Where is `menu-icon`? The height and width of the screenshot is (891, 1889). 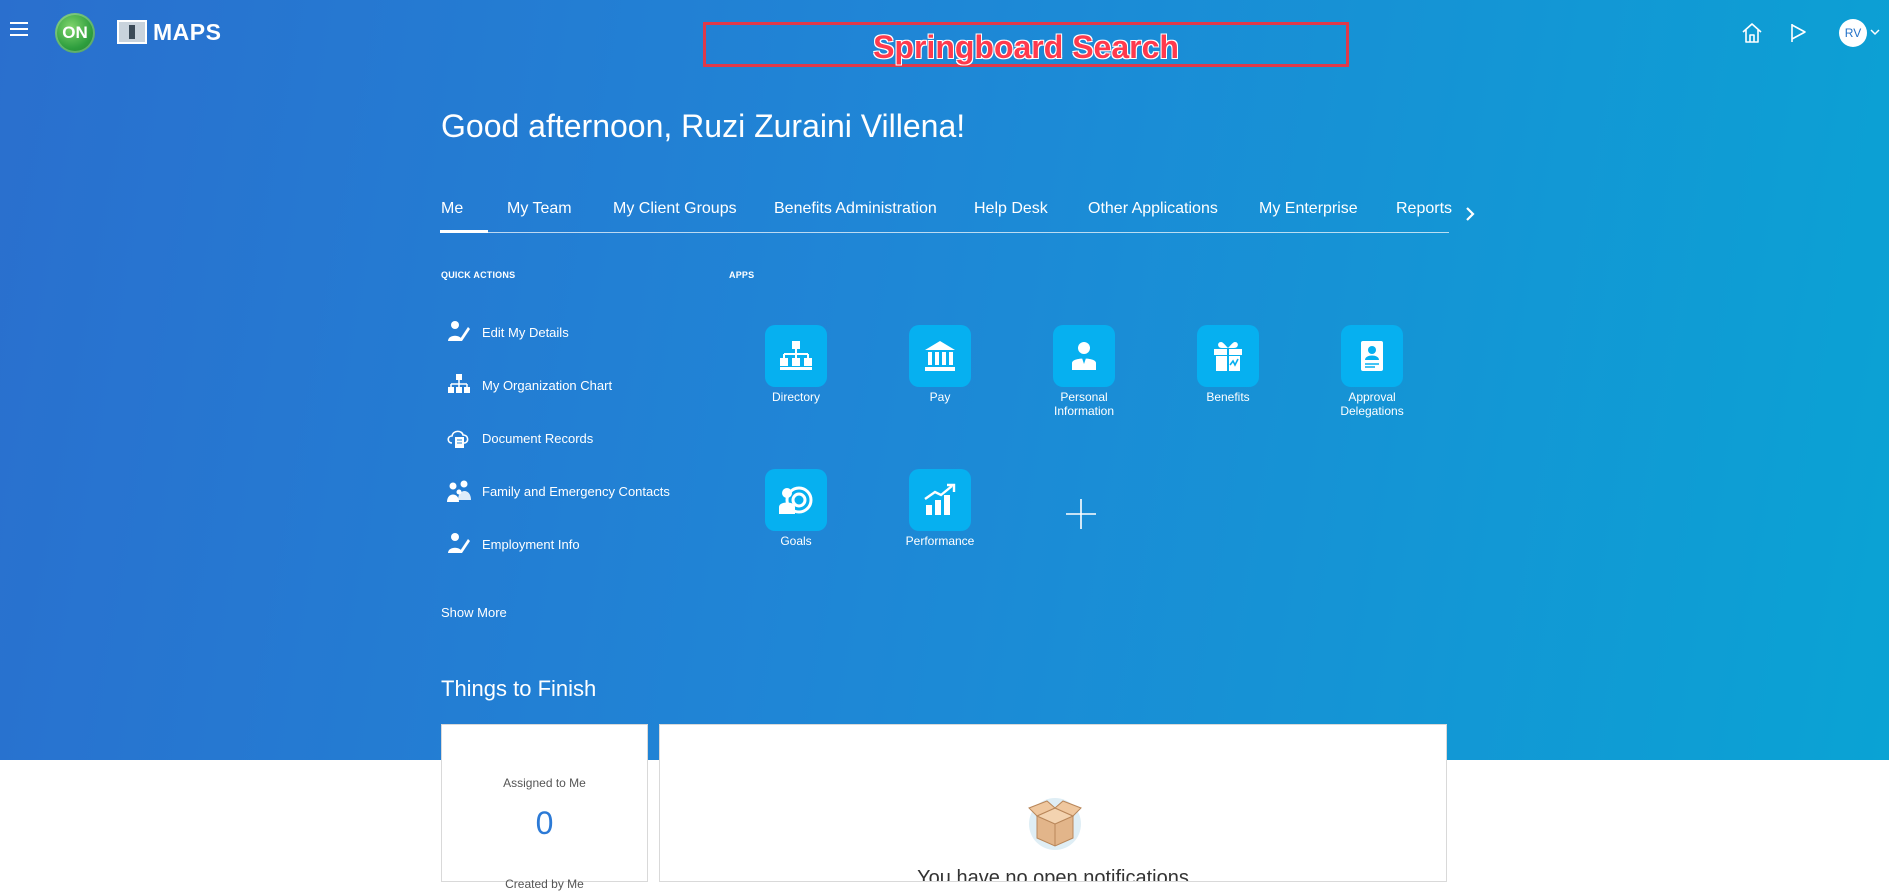
menu-icon is located at coordinates (19, 30).